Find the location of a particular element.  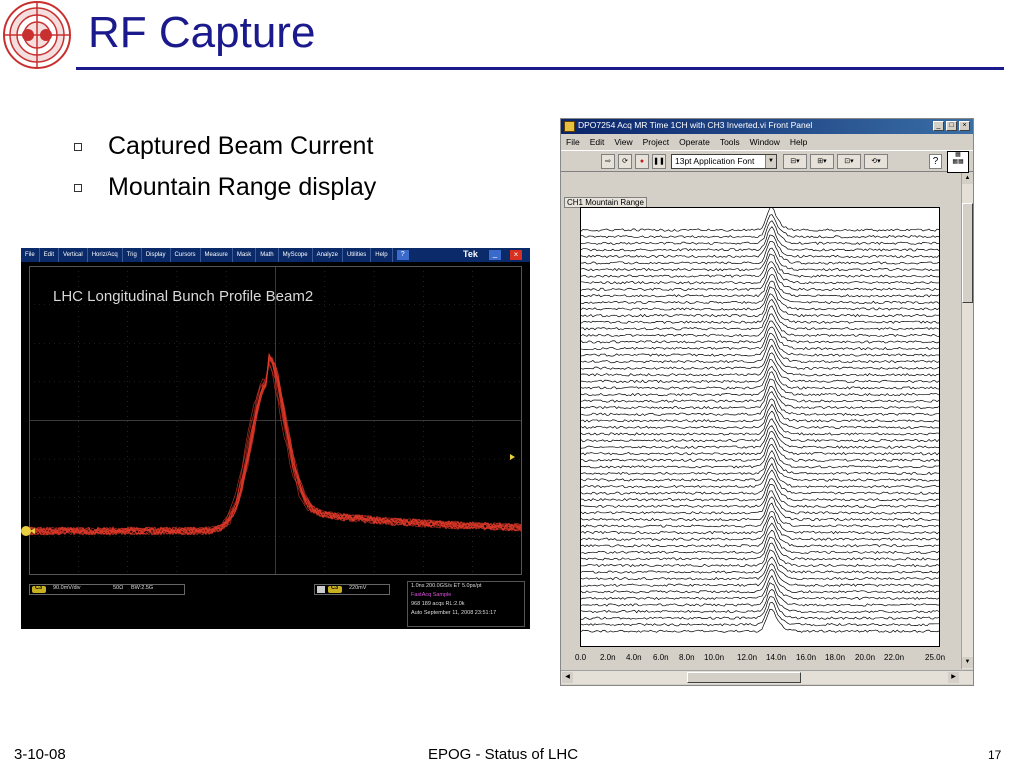

bullet-item: Captured Beam Current is located at coordinates (225, 146).